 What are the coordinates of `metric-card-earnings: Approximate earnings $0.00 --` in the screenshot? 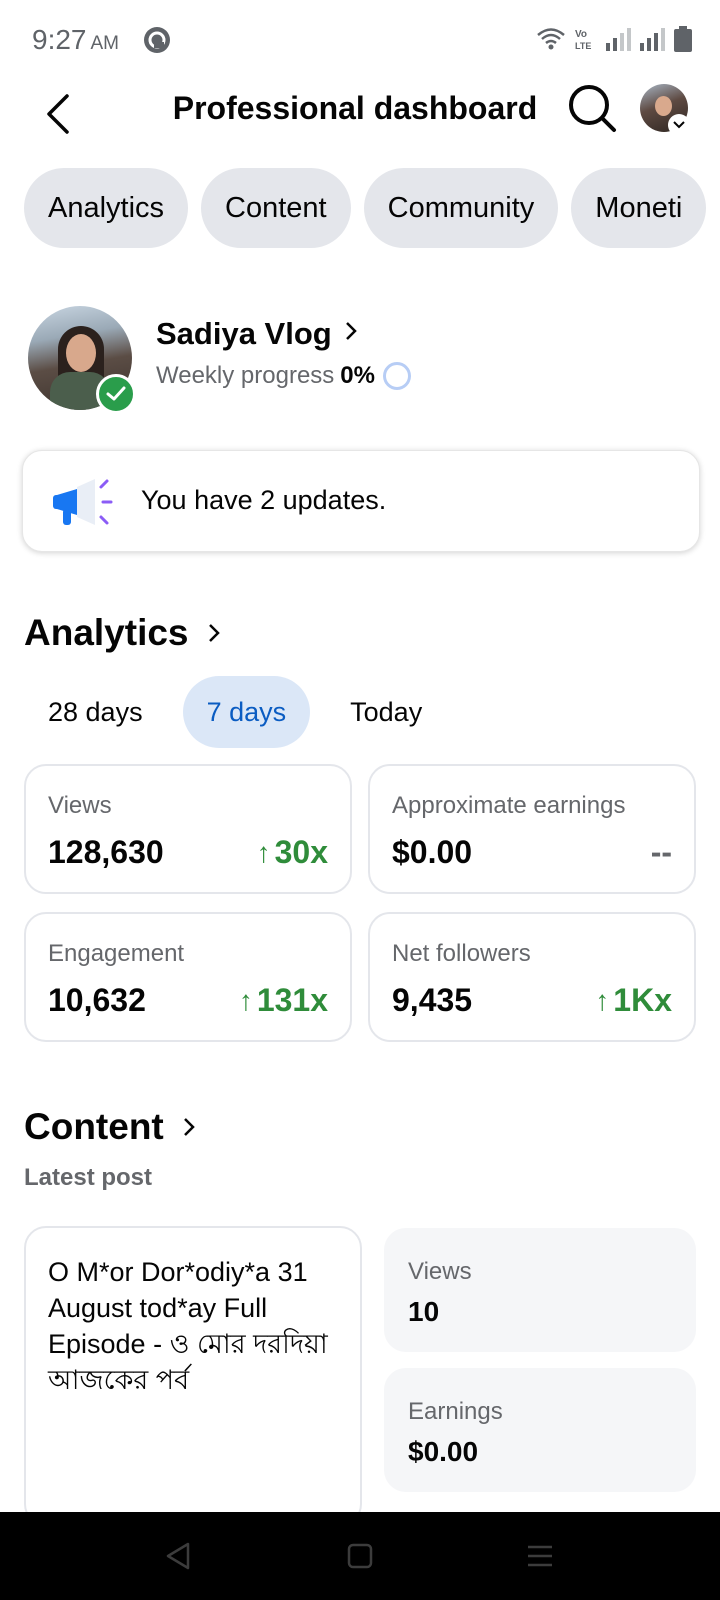 It's located at (532, 829).